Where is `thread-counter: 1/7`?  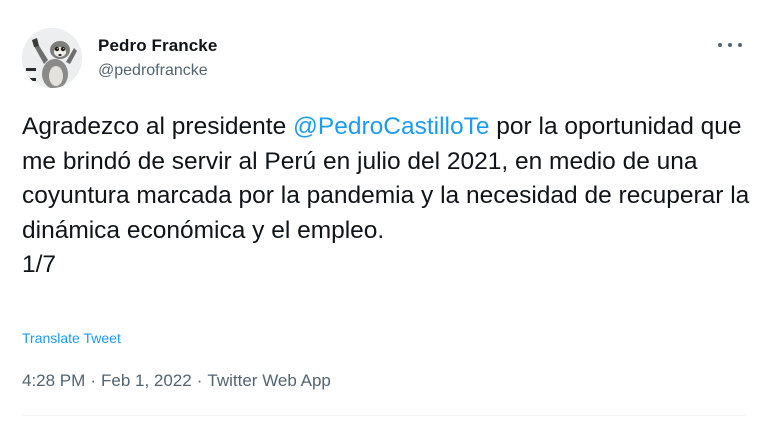 thread-counter: 1/7 is located at coordinates (39, 264).